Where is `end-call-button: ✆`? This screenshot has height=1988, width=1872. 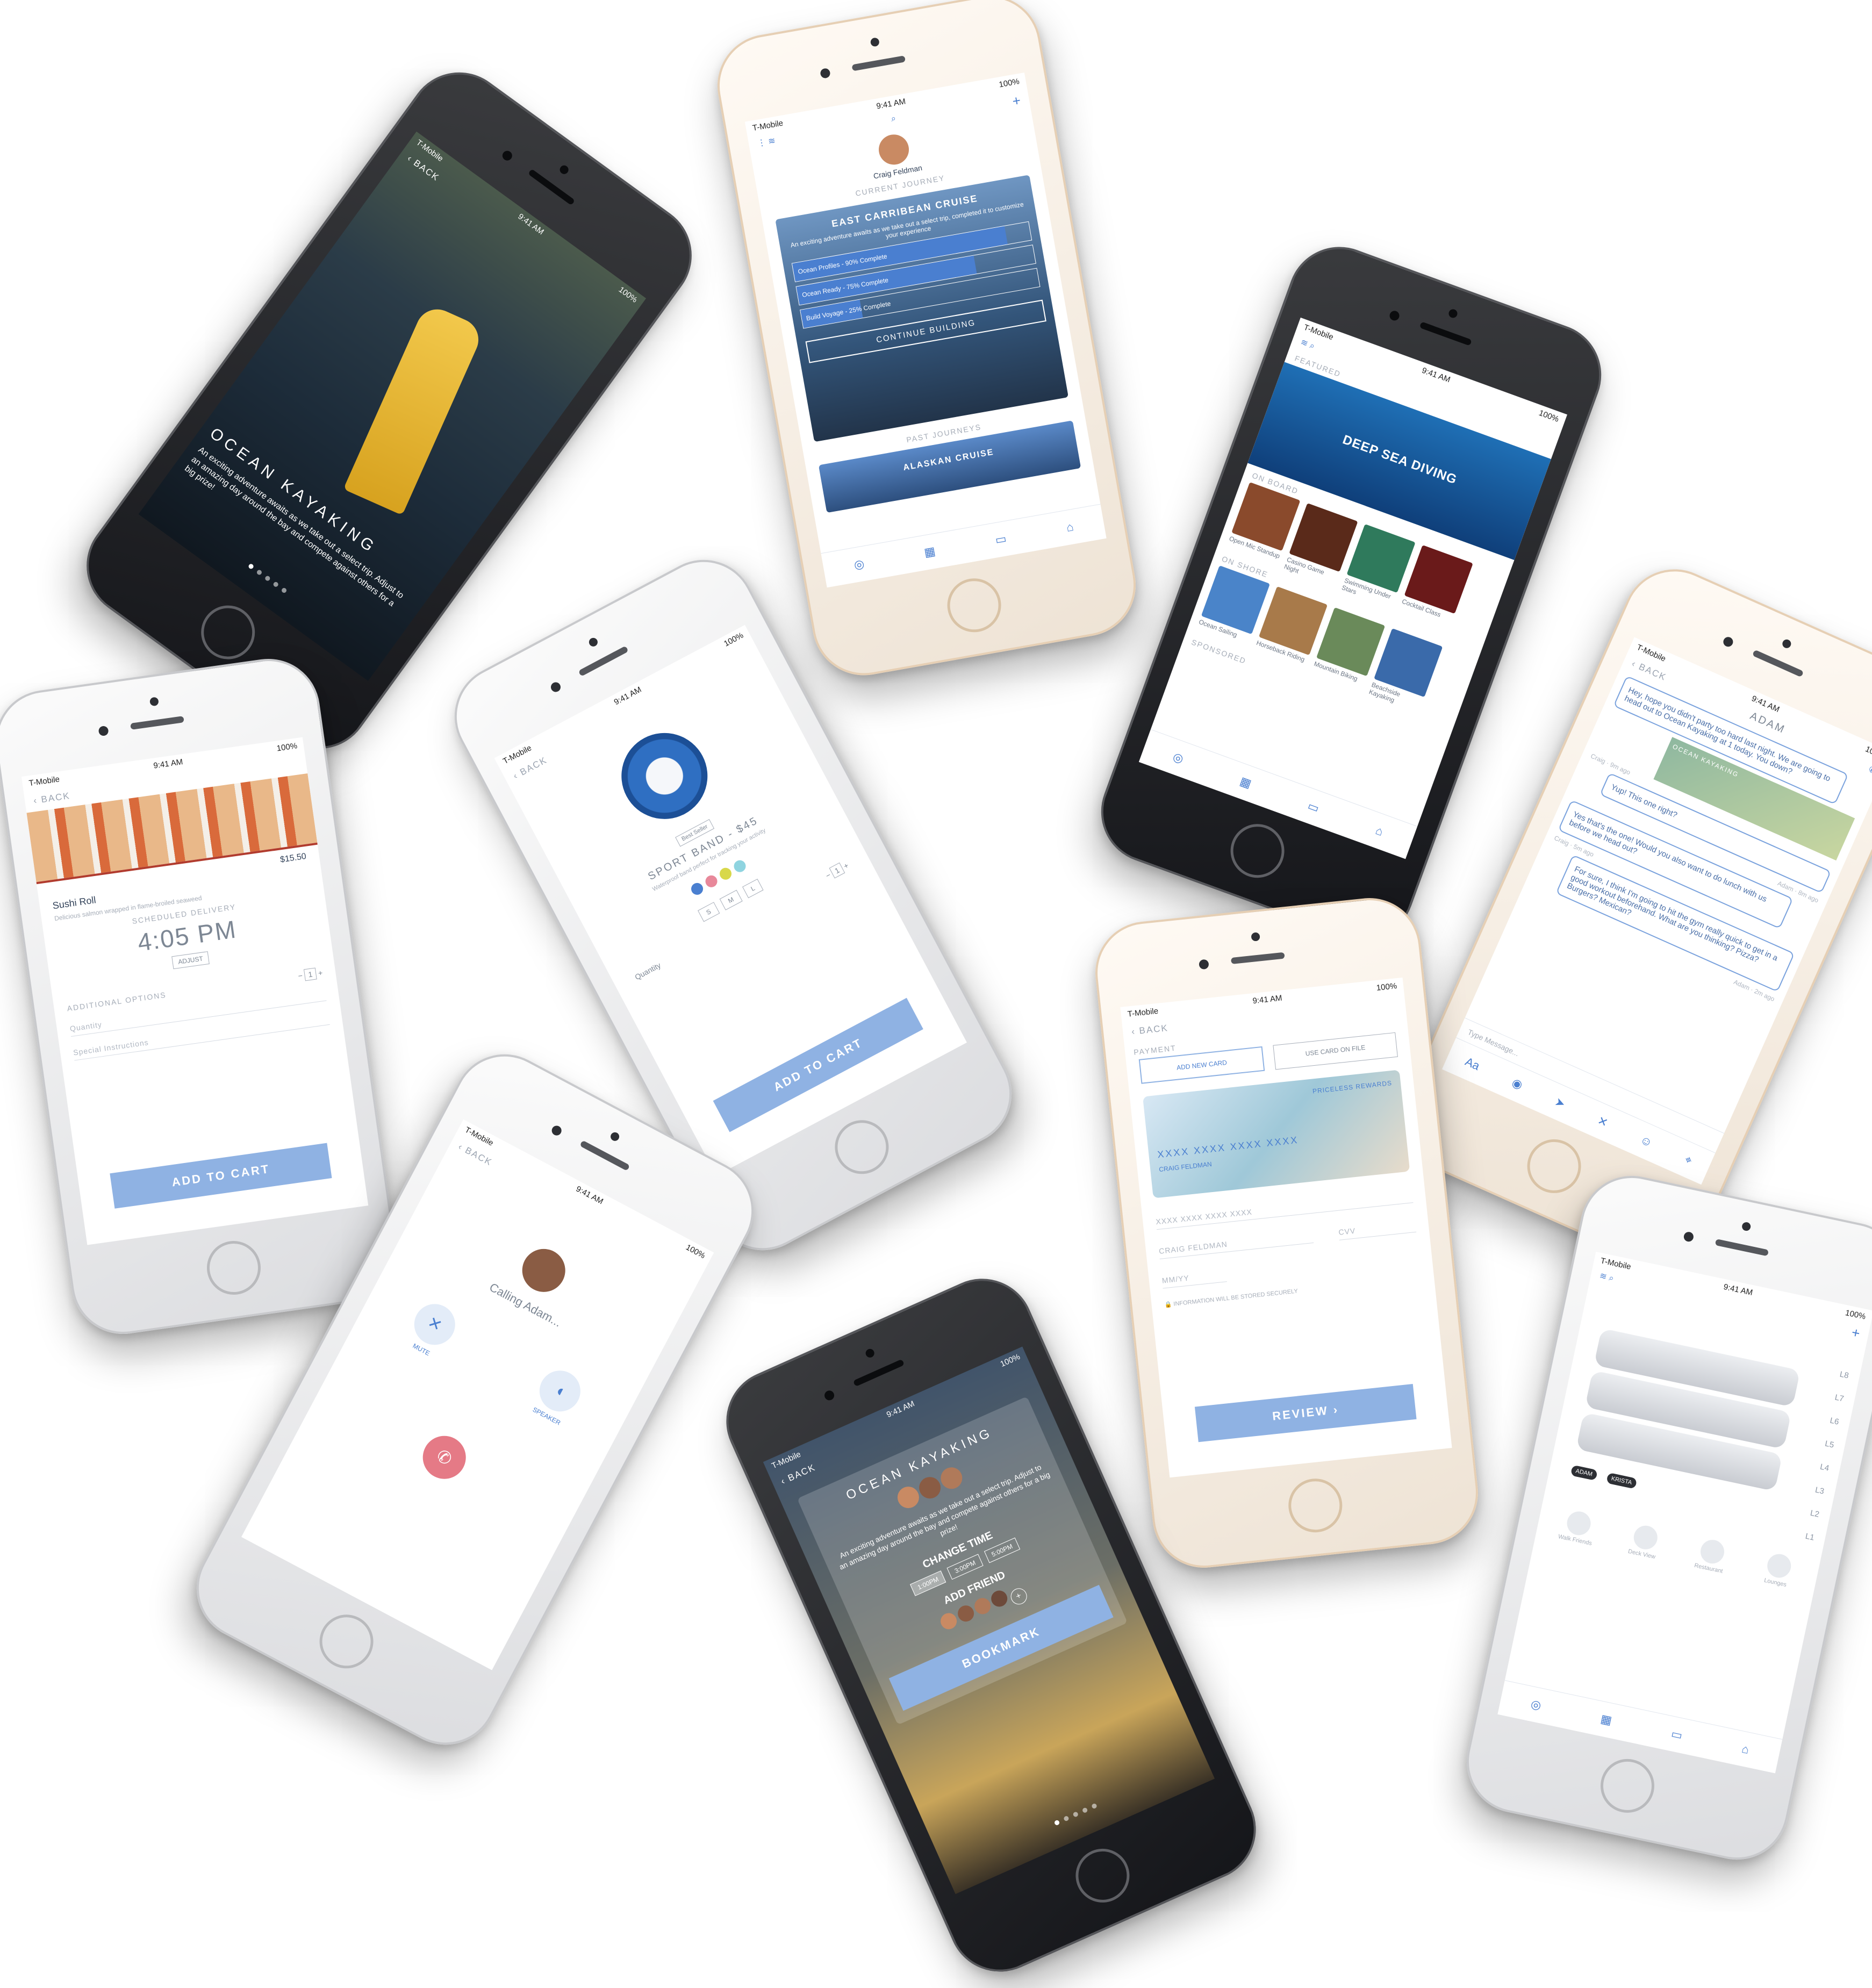 end-call-button: ✆ is located at coordinates (445, 1457).